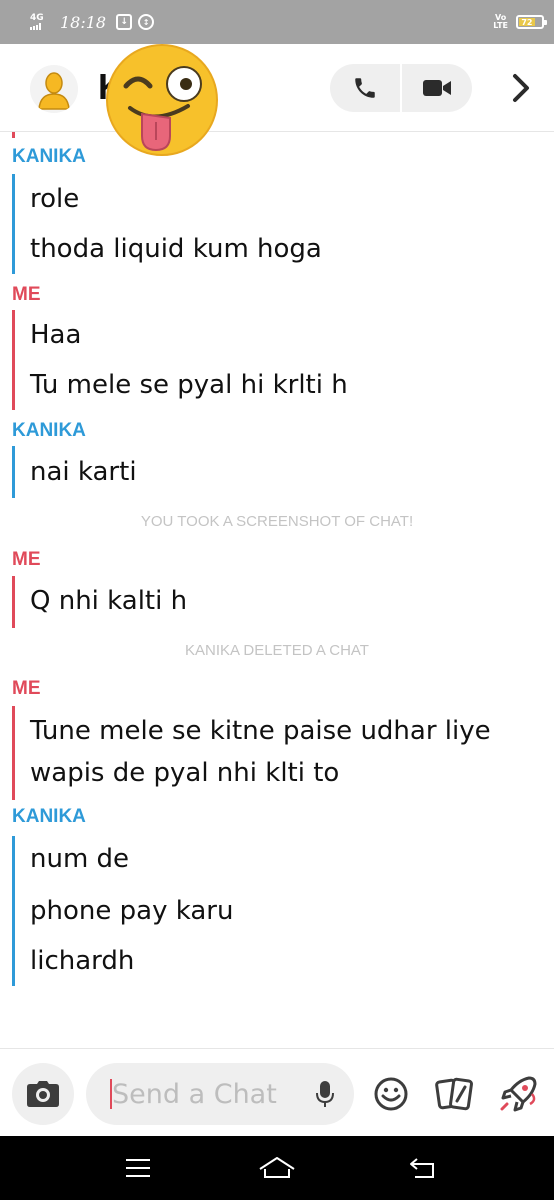 The image size is (554, 1200). What do you see at coordinates (54, 199) in the screenshot?
I see `chat-message: role` at bounding box center [54, 199].